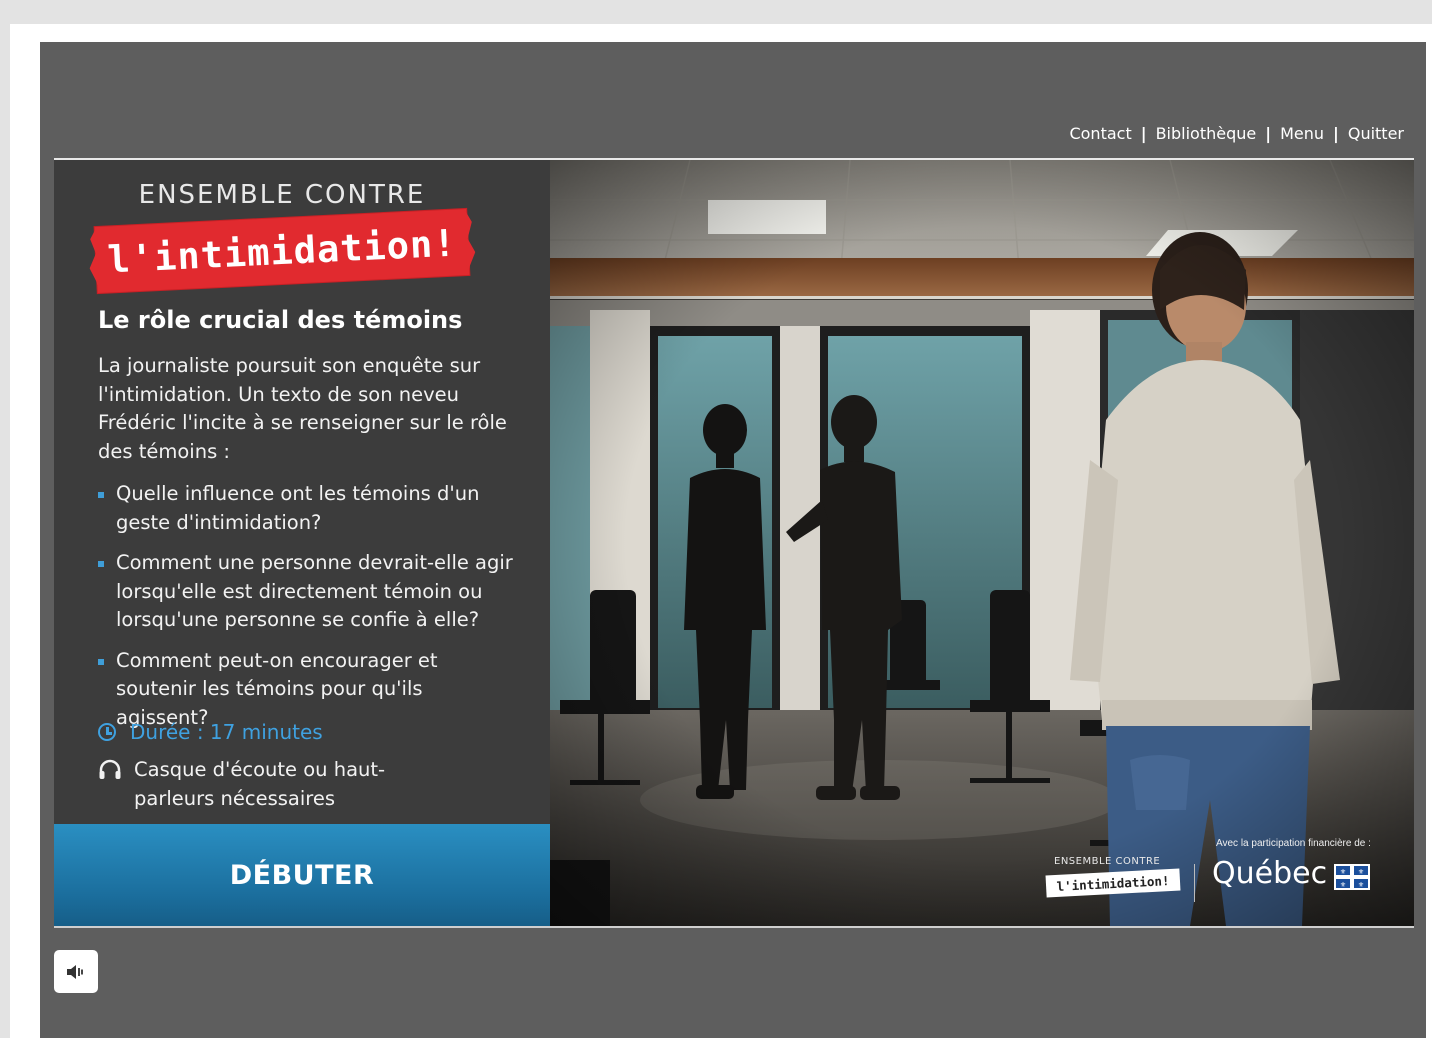  I want to click on module-title: Le rôle crucial des témoins, so click(280, 320).